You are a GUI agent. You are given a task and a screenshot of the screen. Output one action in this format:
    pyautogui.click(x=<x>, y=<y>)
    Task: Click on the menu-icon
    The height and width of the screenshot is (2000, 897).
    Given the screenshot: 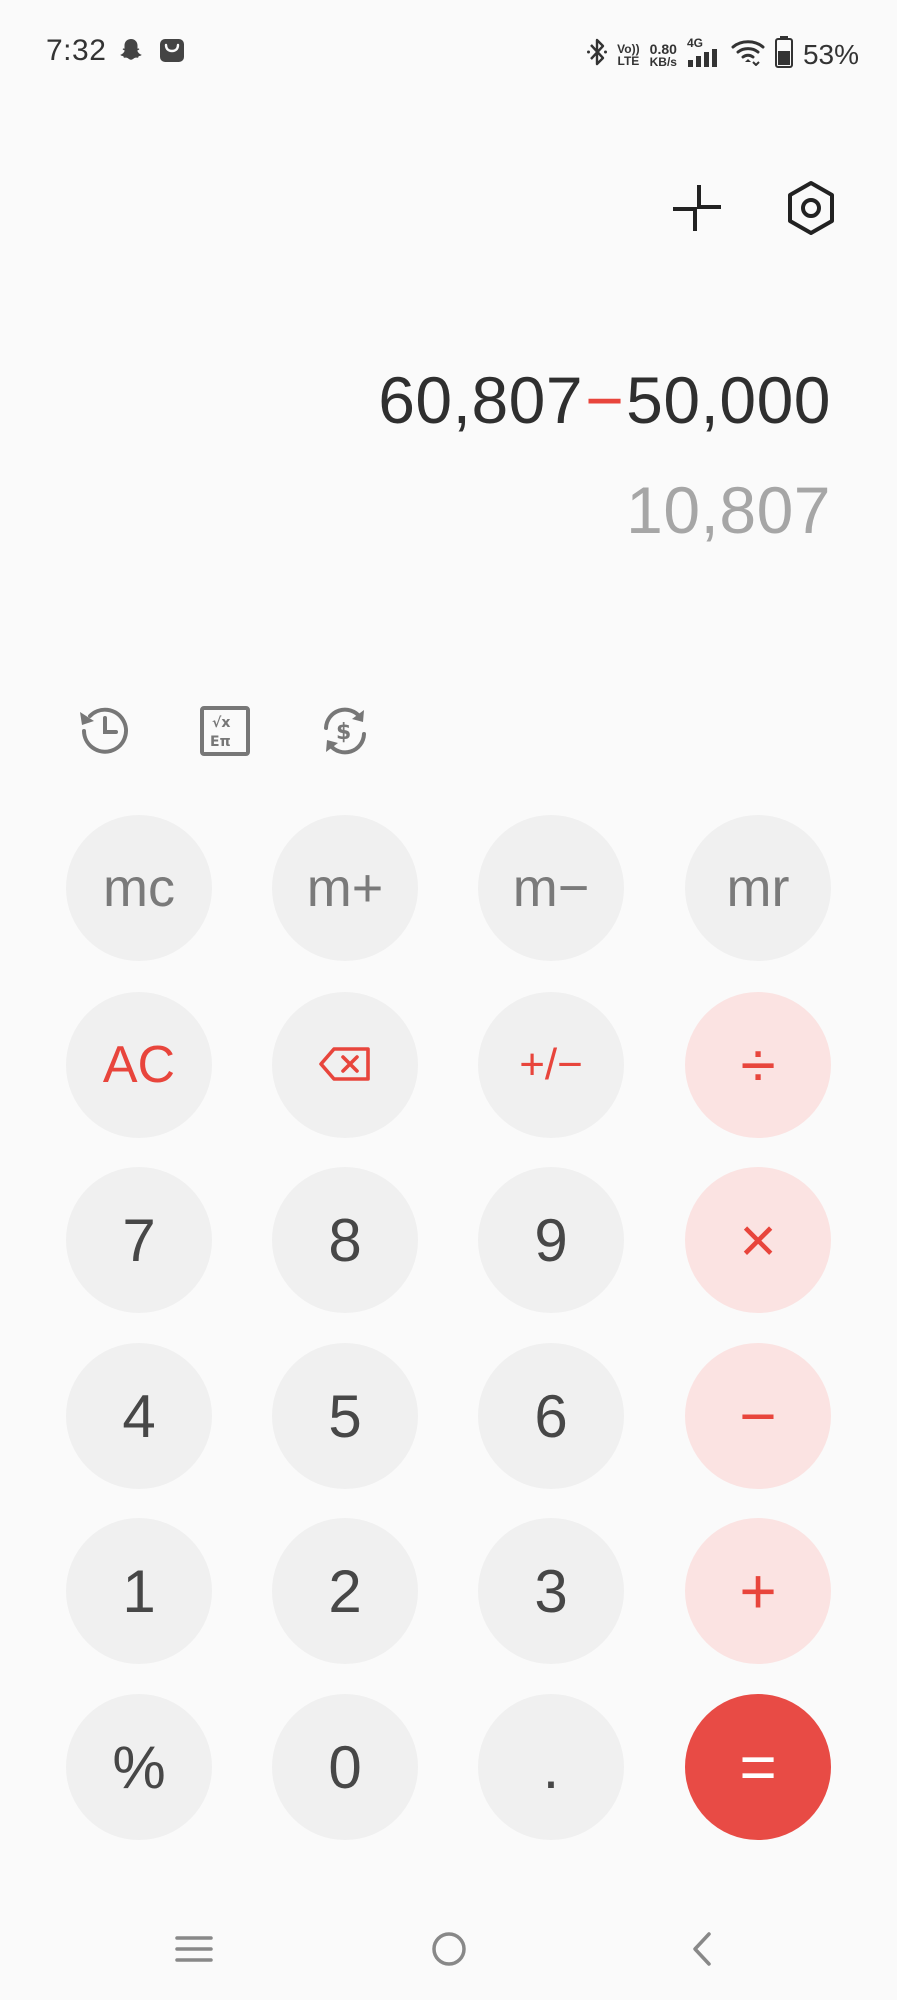 What is the action you would take?
    pyautogui.click(x=194, y=1950)
    